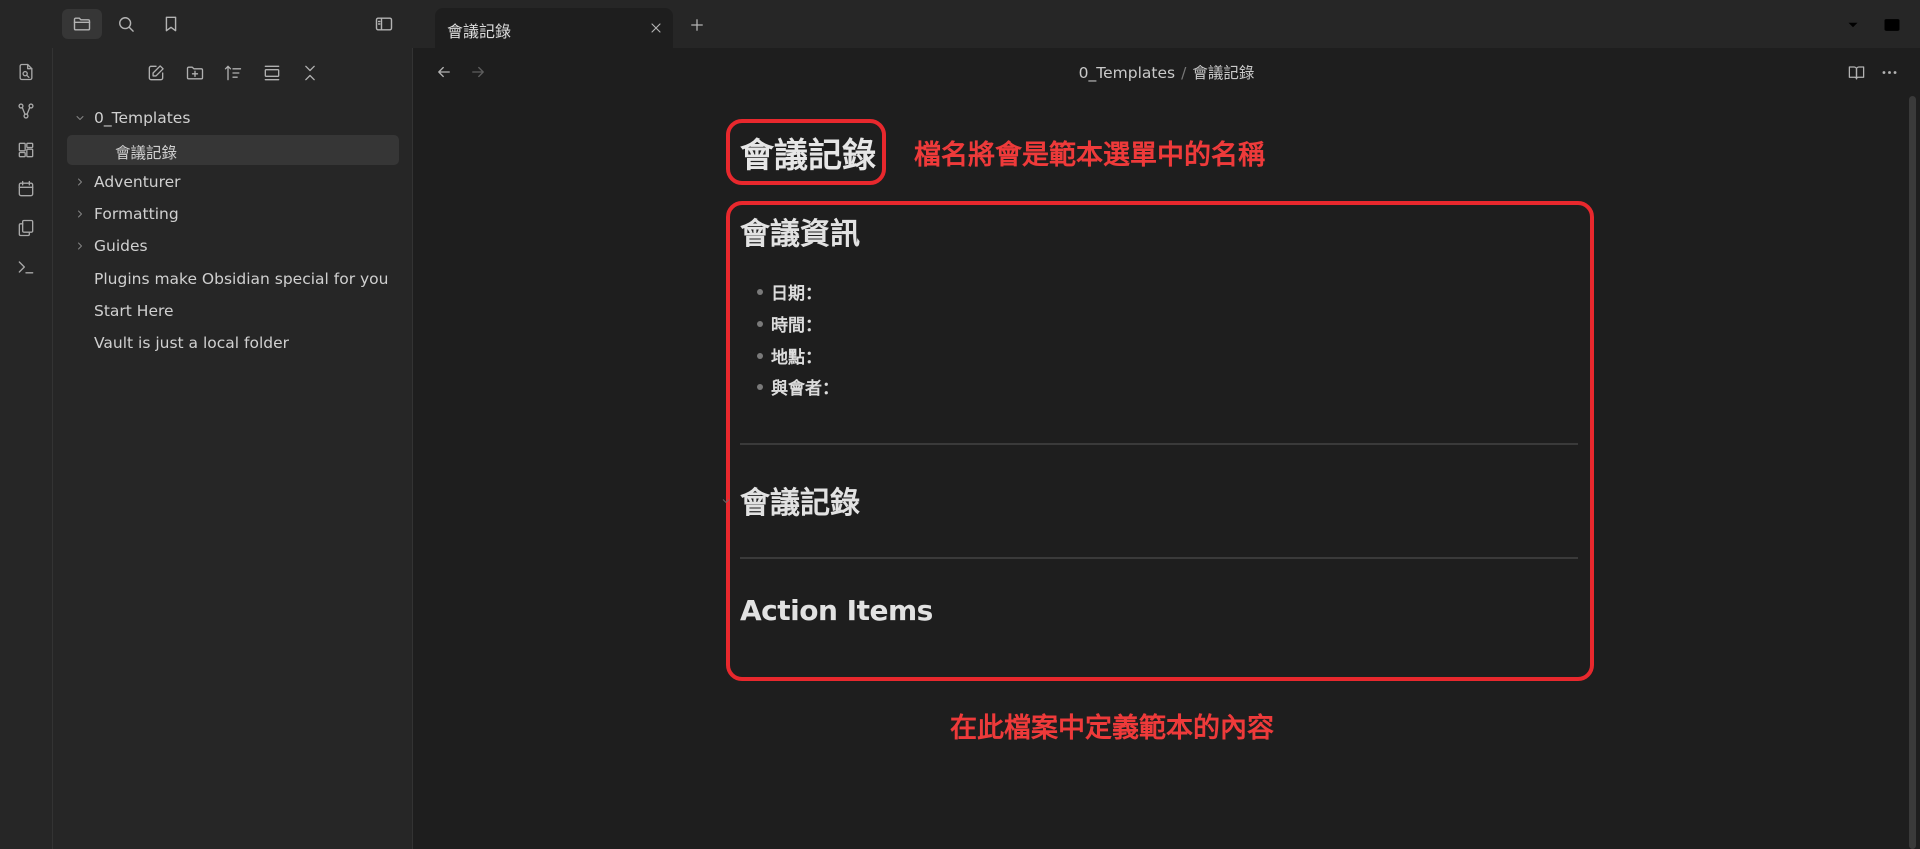  Describe the element at coordinates (121, 246) in the screenshot. I see `tree-item-label: Guides` at that location.